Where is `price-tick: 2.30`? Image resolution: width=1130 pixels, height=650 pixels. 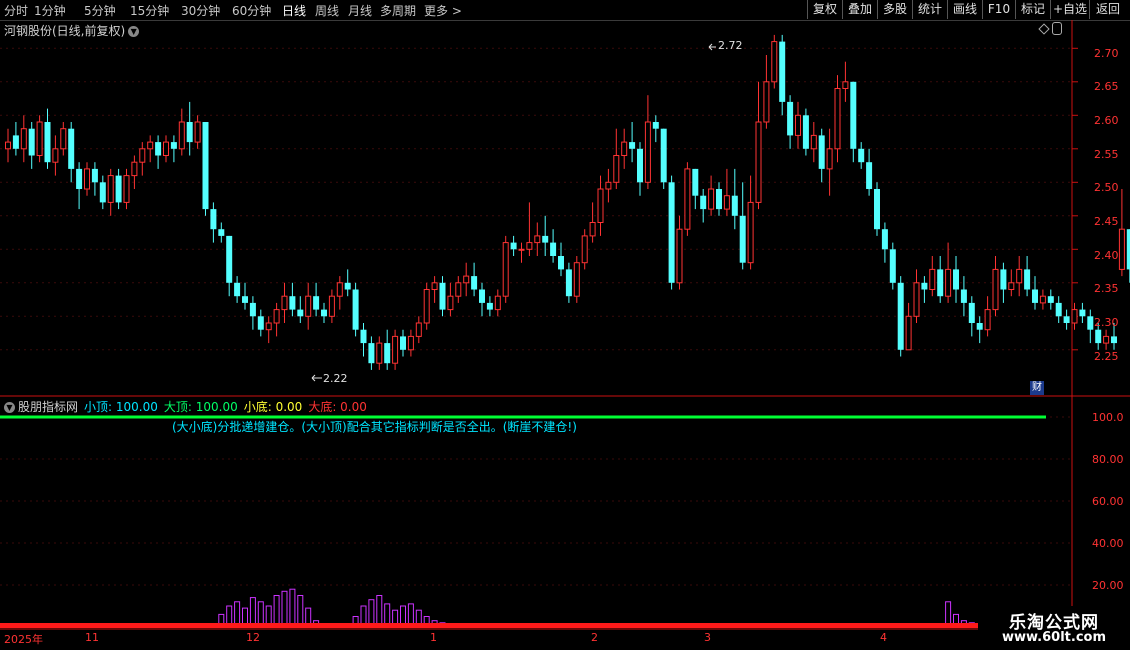 price-tick: 2.30 is located at coordinates (1106, 322).